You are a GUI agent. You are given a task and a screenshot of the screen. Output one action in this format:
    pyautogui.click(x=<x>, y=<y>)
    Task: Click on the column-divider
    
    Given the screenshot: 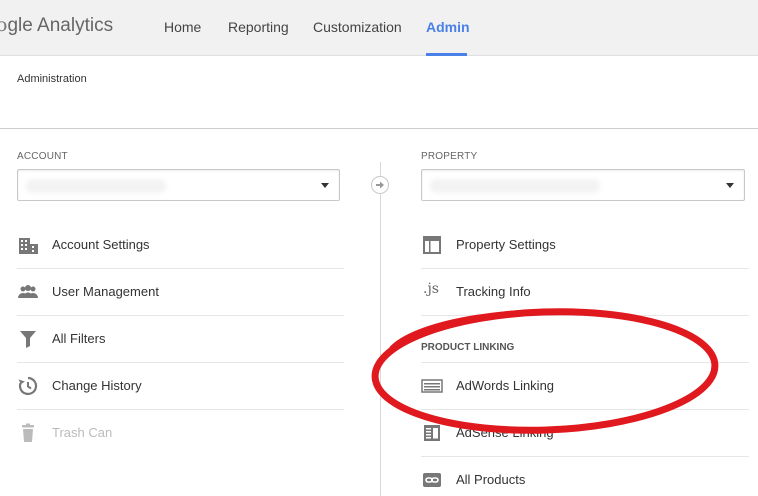 What is the action you would take?
    pyautogui.click(x=380, y=329)
    